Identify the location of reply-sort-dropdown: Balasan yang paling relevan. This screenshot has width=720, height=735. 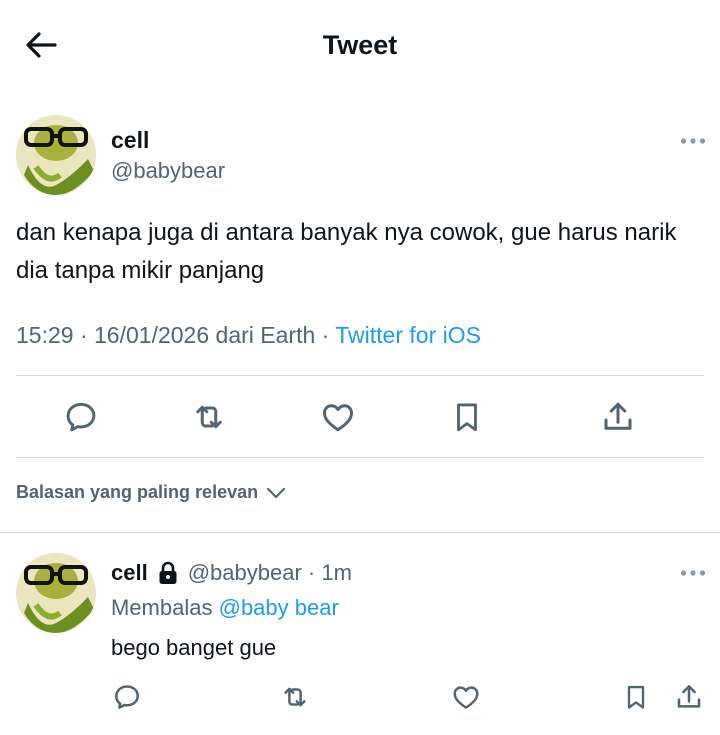
(151, 492).